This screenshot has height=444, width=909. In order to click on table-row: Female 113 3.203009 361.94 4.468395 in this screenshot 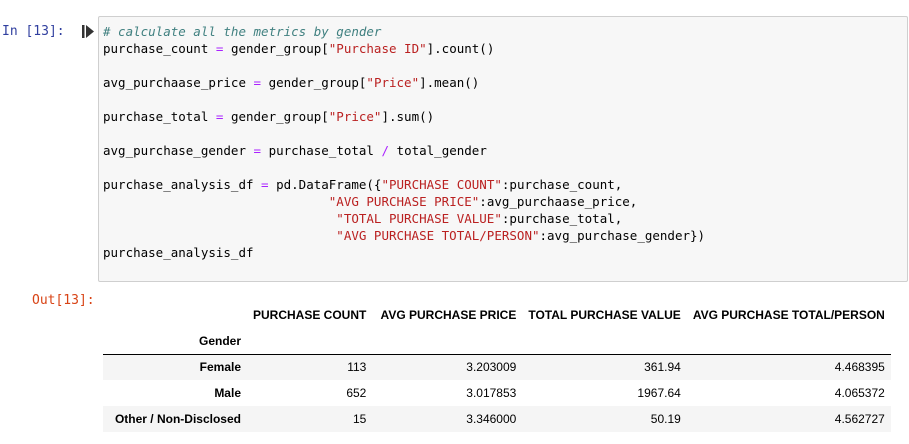, I will do `click(497, 367)`.